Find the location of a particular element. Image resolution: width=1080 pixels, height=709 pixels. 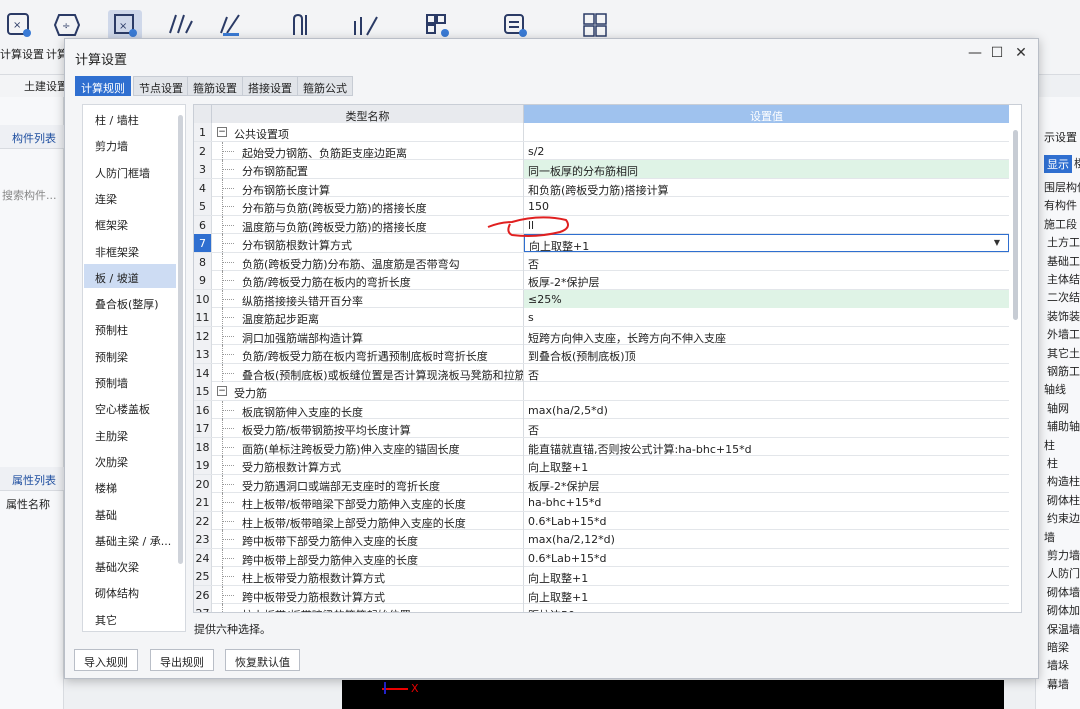

category-item: 楼梯 is located at coordinates (130, 486).